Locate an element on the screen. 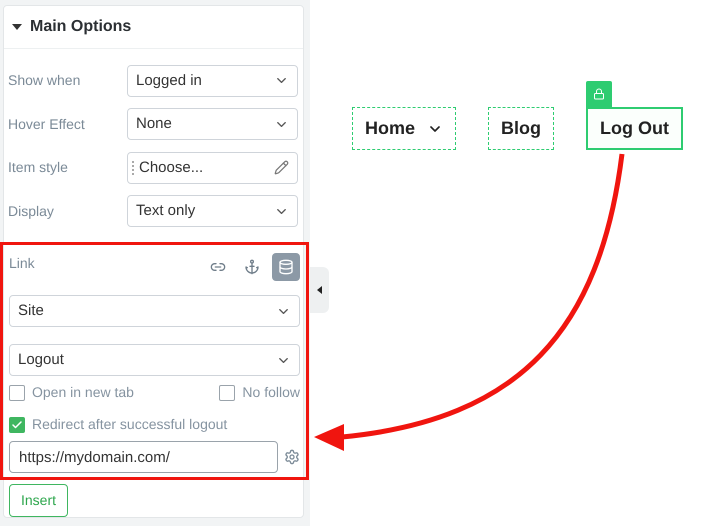 The width and height of the screenshot is (710, 526). panel-title: Main Options is located at coordinates (81, 27).